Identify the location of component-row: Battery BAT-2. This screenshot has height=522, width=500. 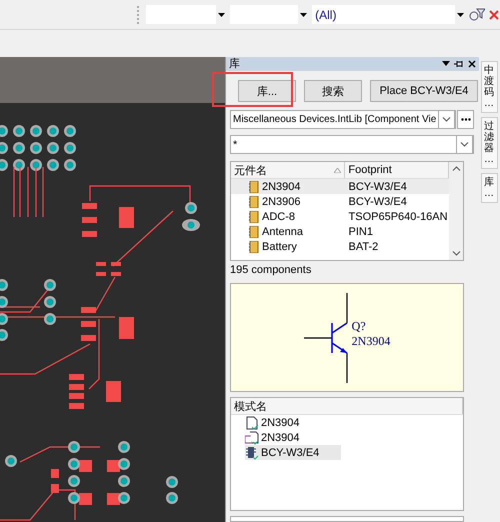
(340, 246).